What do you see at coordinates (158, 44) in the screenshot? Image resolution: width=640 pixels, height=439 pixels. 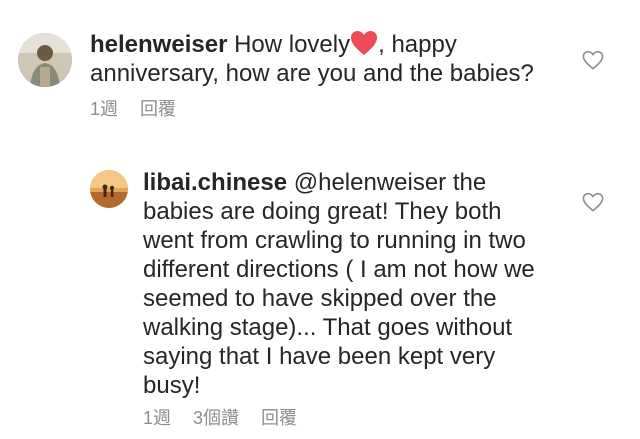 I see `comment-username: helenweiser` at bounding box center [158, 44].